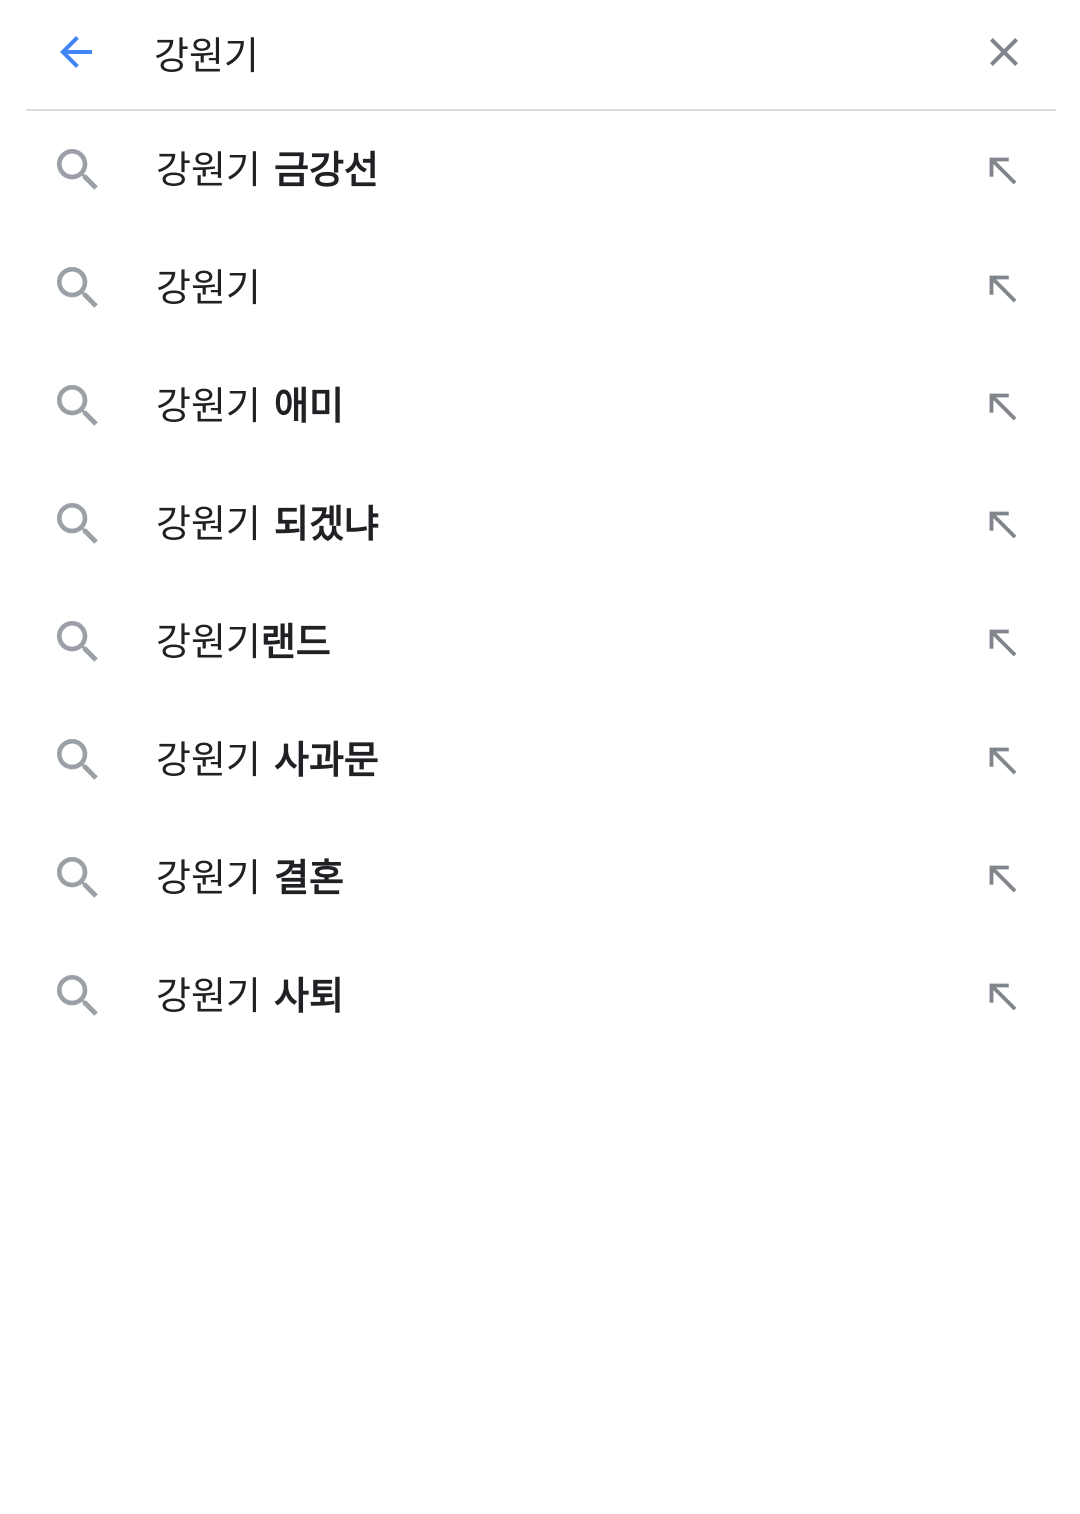 The image size is (1080, 1514). I want to click on back-button, so click(76, 52).